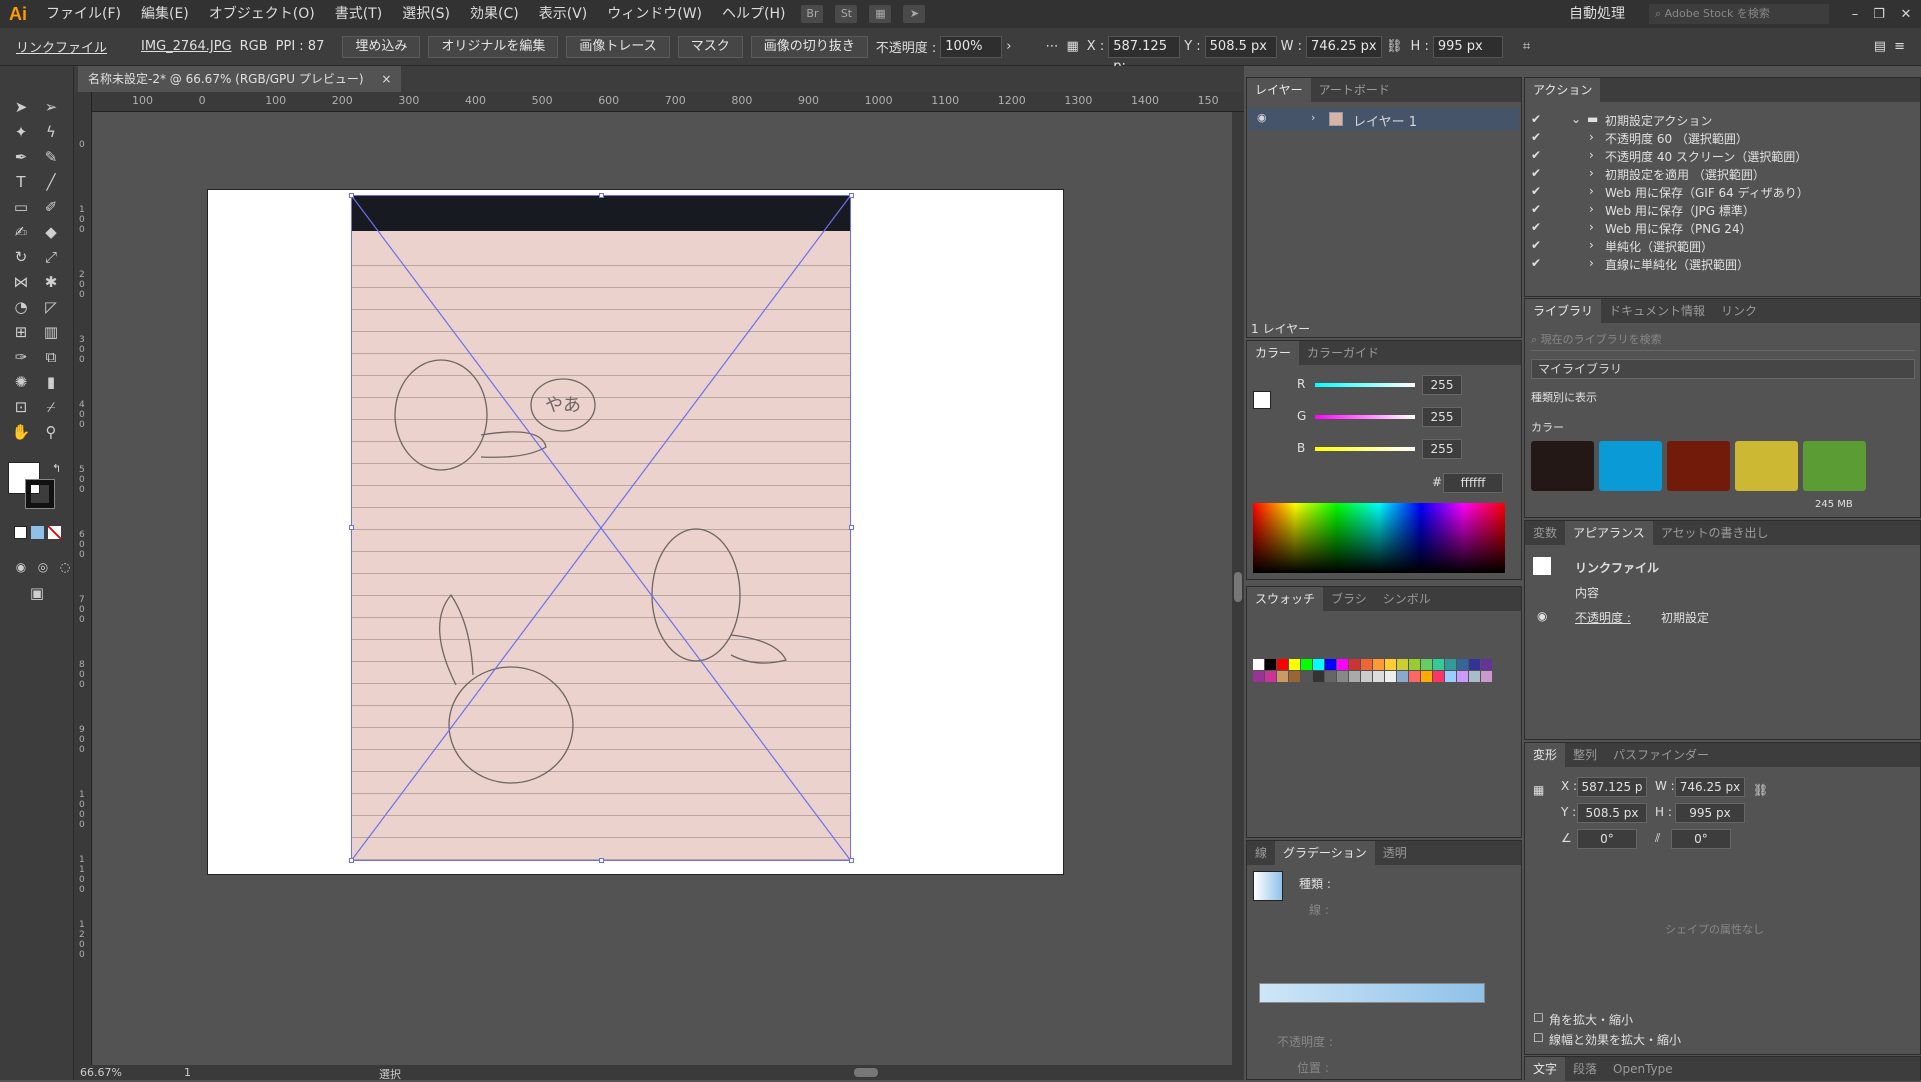 The image size is (1921, 1082). Describe the element at coordinates (1365, 417) in the screenshot. I see `g-slider` at that location.